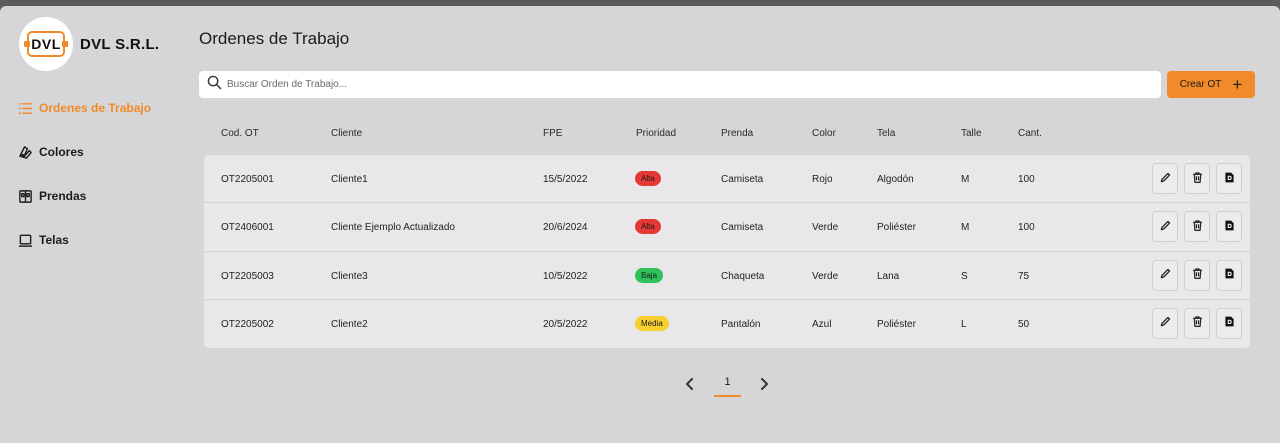  I want to click on sidebar-item-telas: Telas, so click(104, 240).